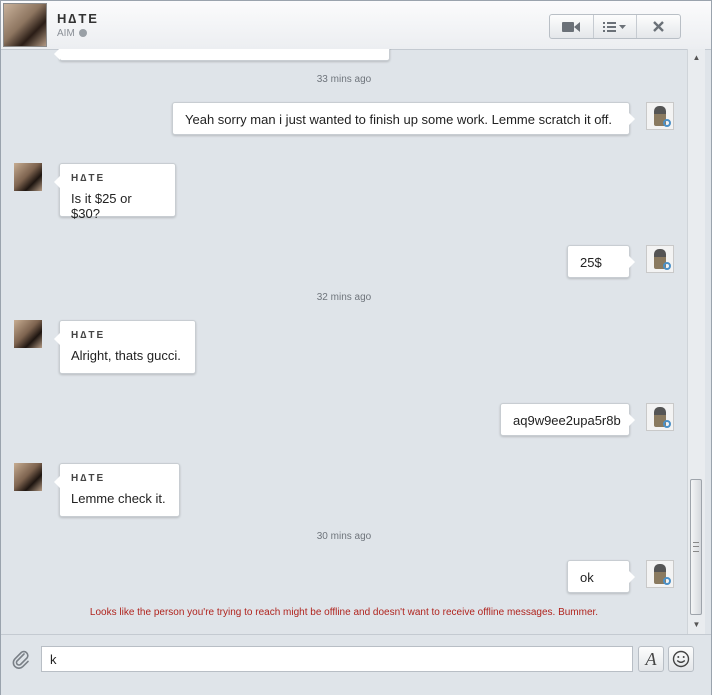  I want to click on message-bubble-outgoing: ok, so click(601, 576).